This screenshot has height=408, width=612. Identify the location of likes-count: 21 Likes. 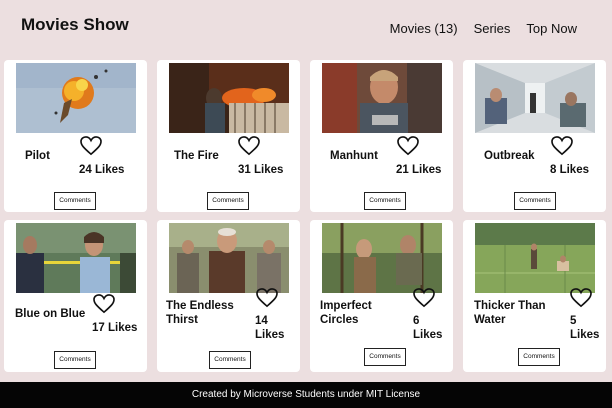
(419, 170).